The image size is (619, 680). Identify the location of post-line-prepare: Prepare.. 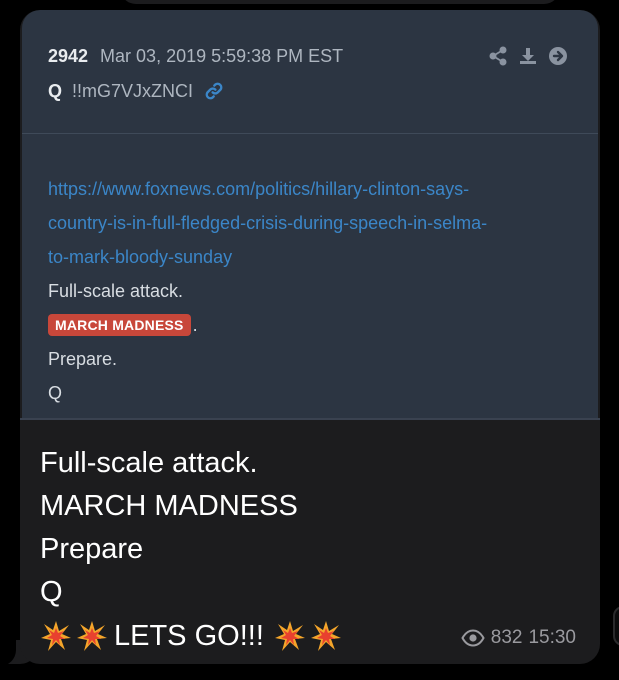
(83, 359).